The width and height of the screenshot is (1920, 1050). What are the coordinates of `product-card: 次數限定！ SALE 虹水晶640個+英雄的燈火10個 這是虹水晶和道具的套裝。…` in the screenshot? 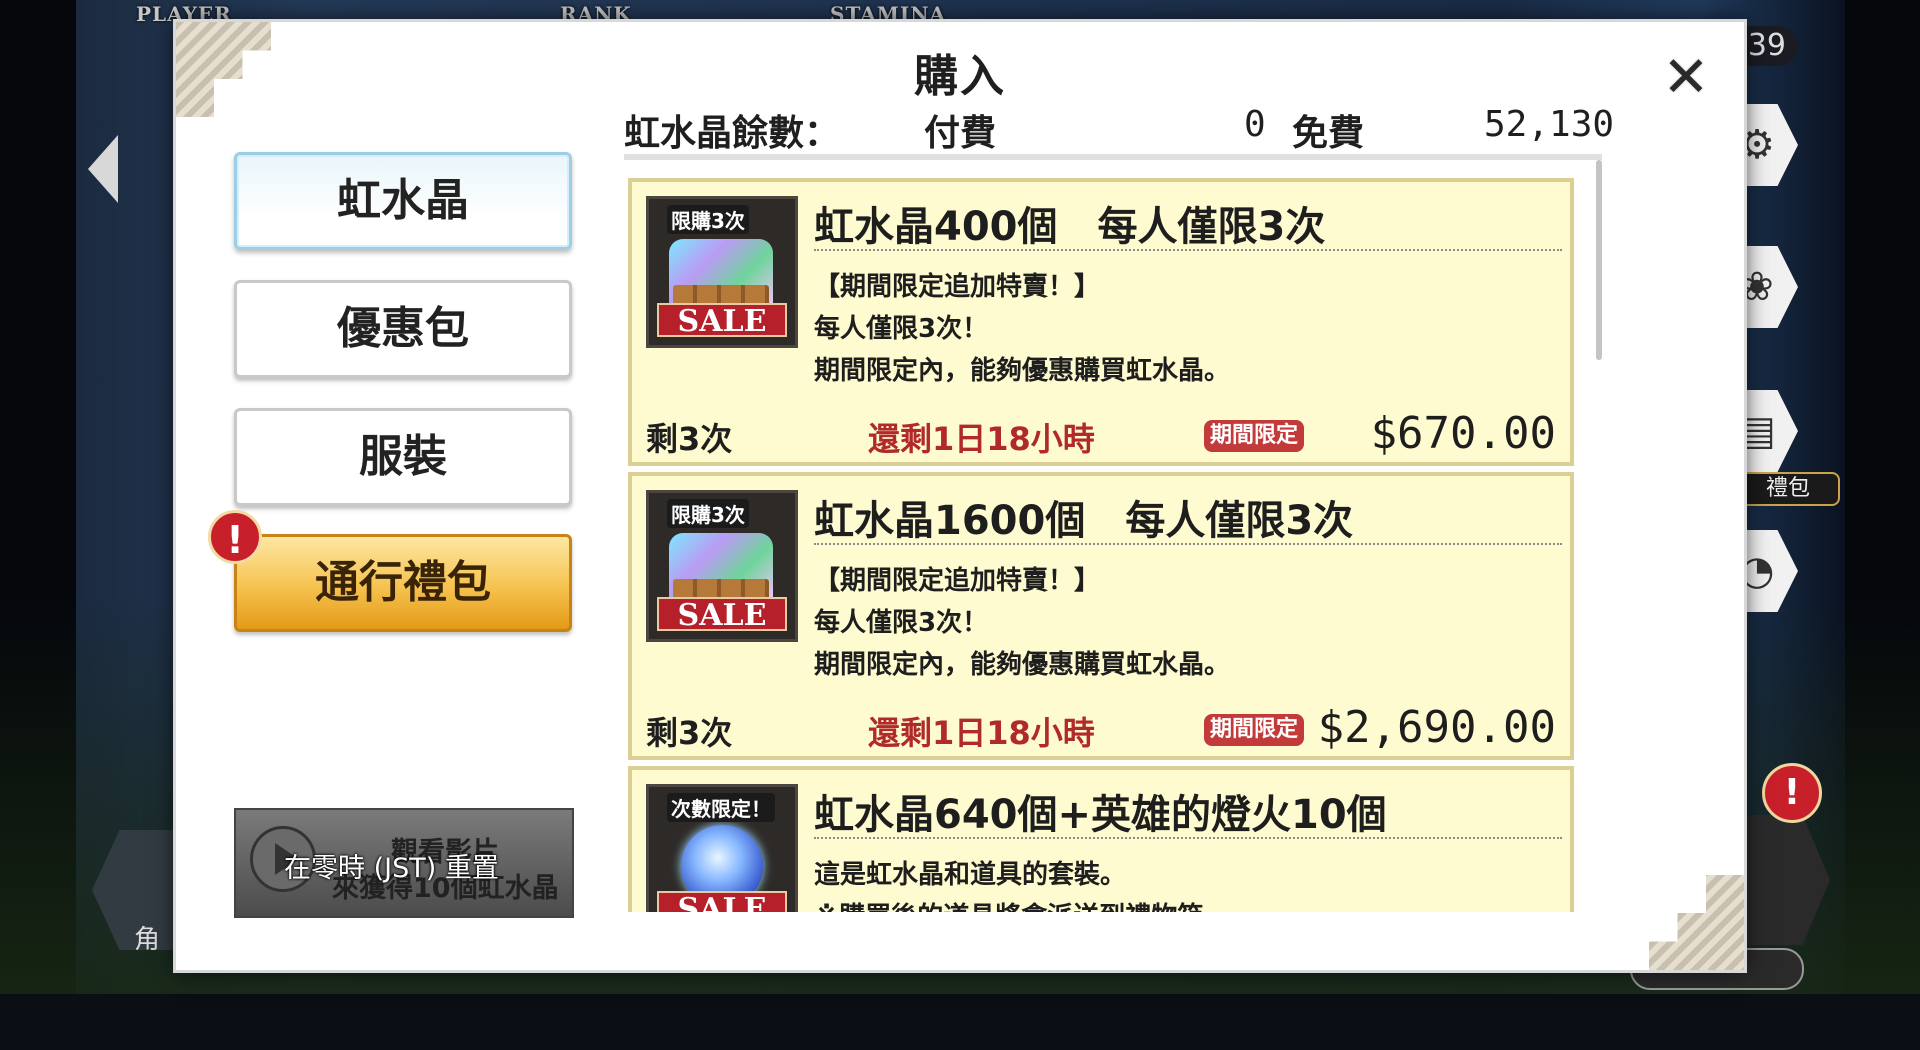 It's located at (1101, 839).